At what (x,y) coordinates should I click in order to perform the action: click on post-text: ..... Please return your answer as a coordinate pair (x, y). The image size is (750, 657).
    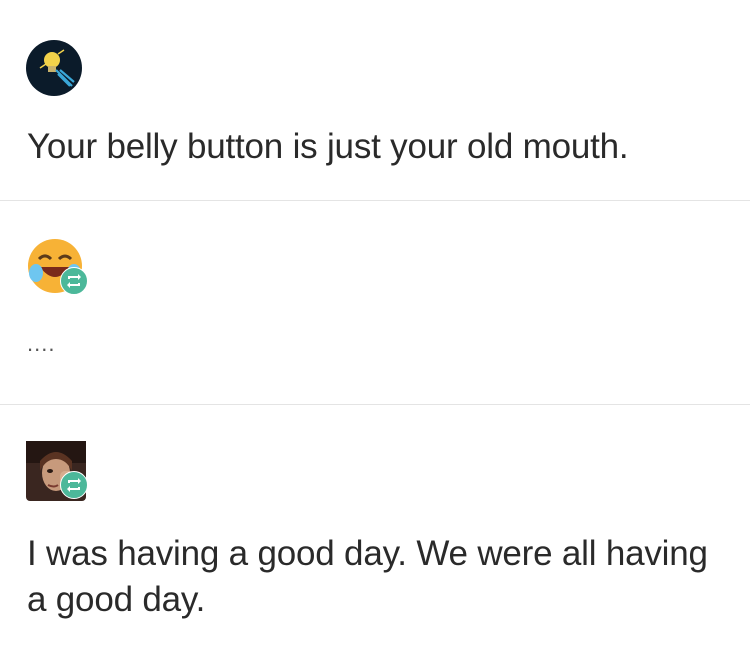
    Looking at the image, I should click on (41, 343).